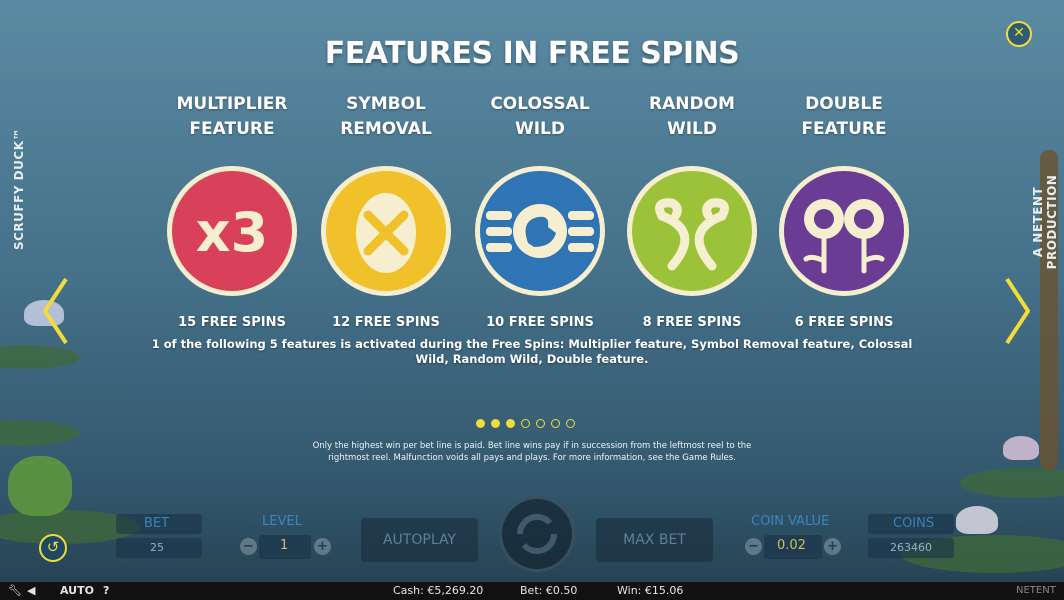 This screenshot has width=1064, height=600. Describe the element at coordinates (650, 590) in the screenshot. I see `win-amount: Win: €15.06` at that location.